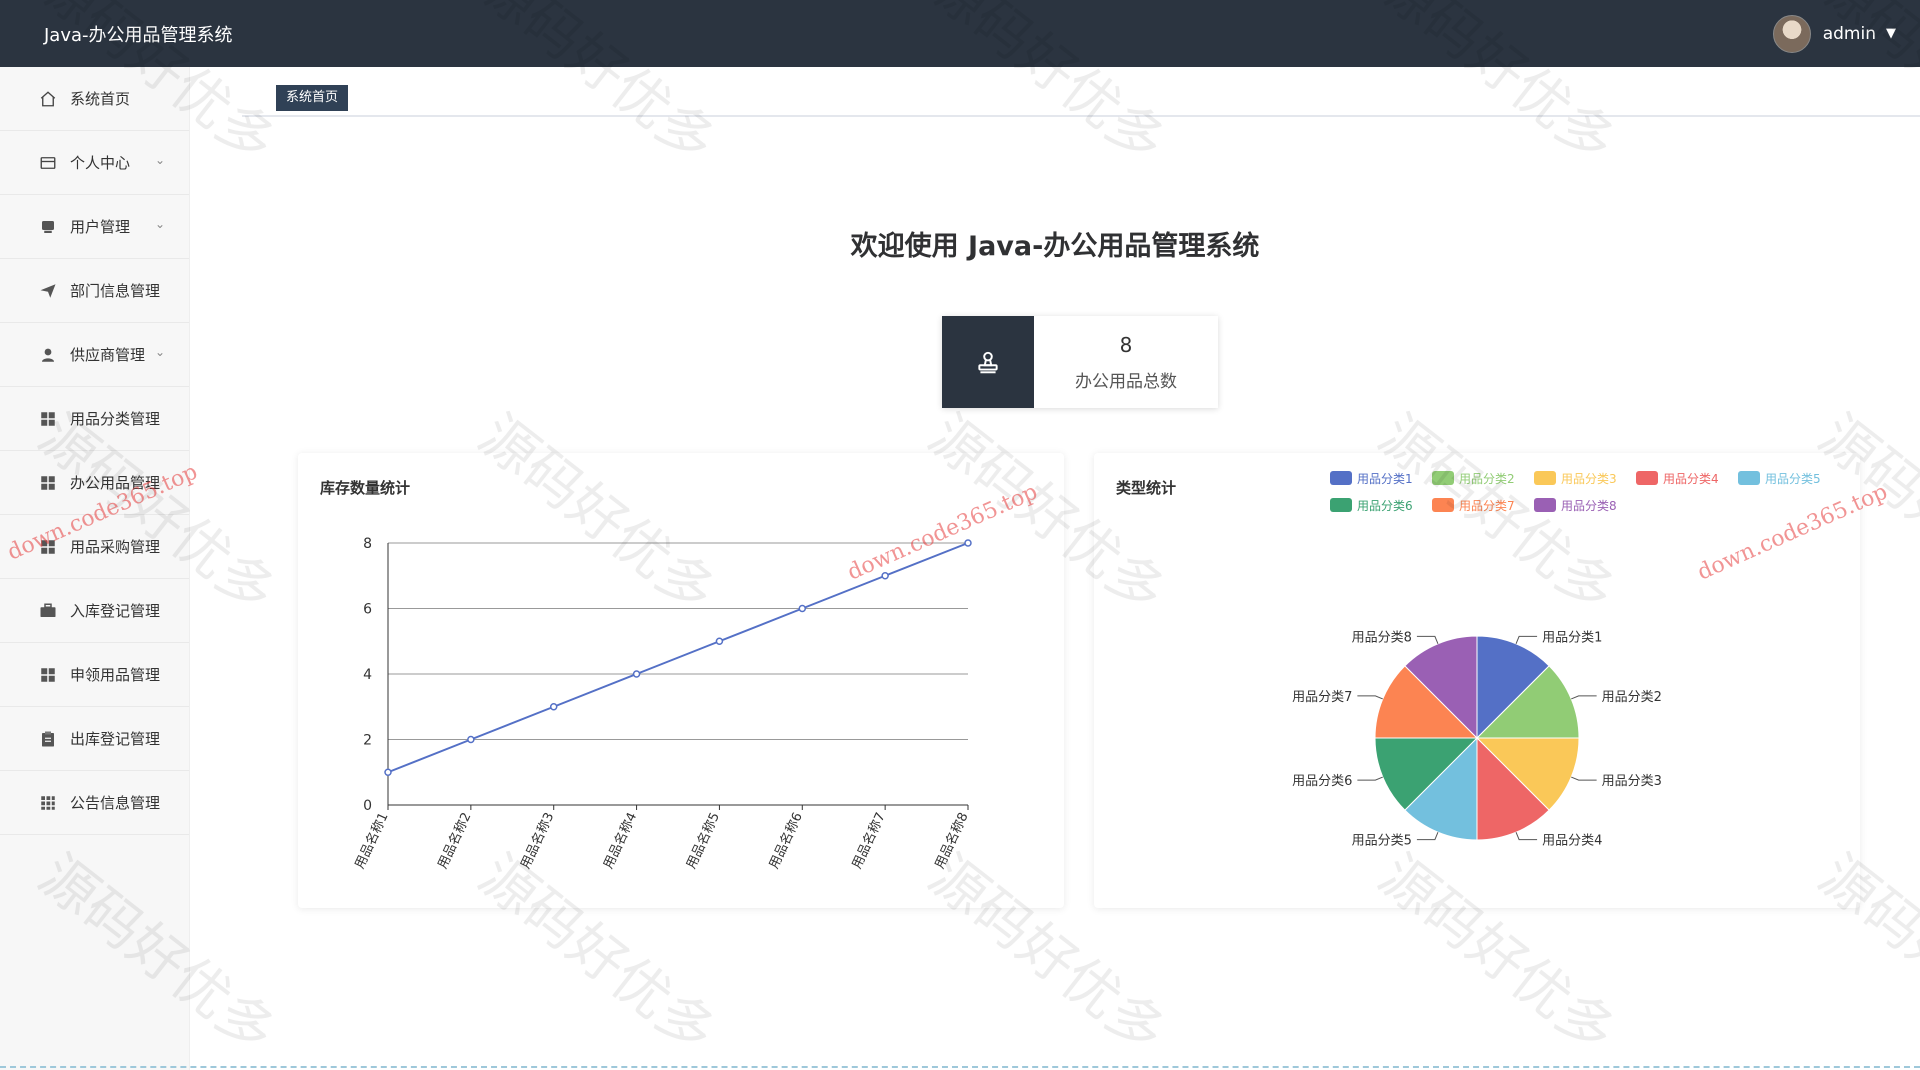 The image size is (1920, 1070). I want to click on slice-label: 用品分类4, so click(1572, 841).